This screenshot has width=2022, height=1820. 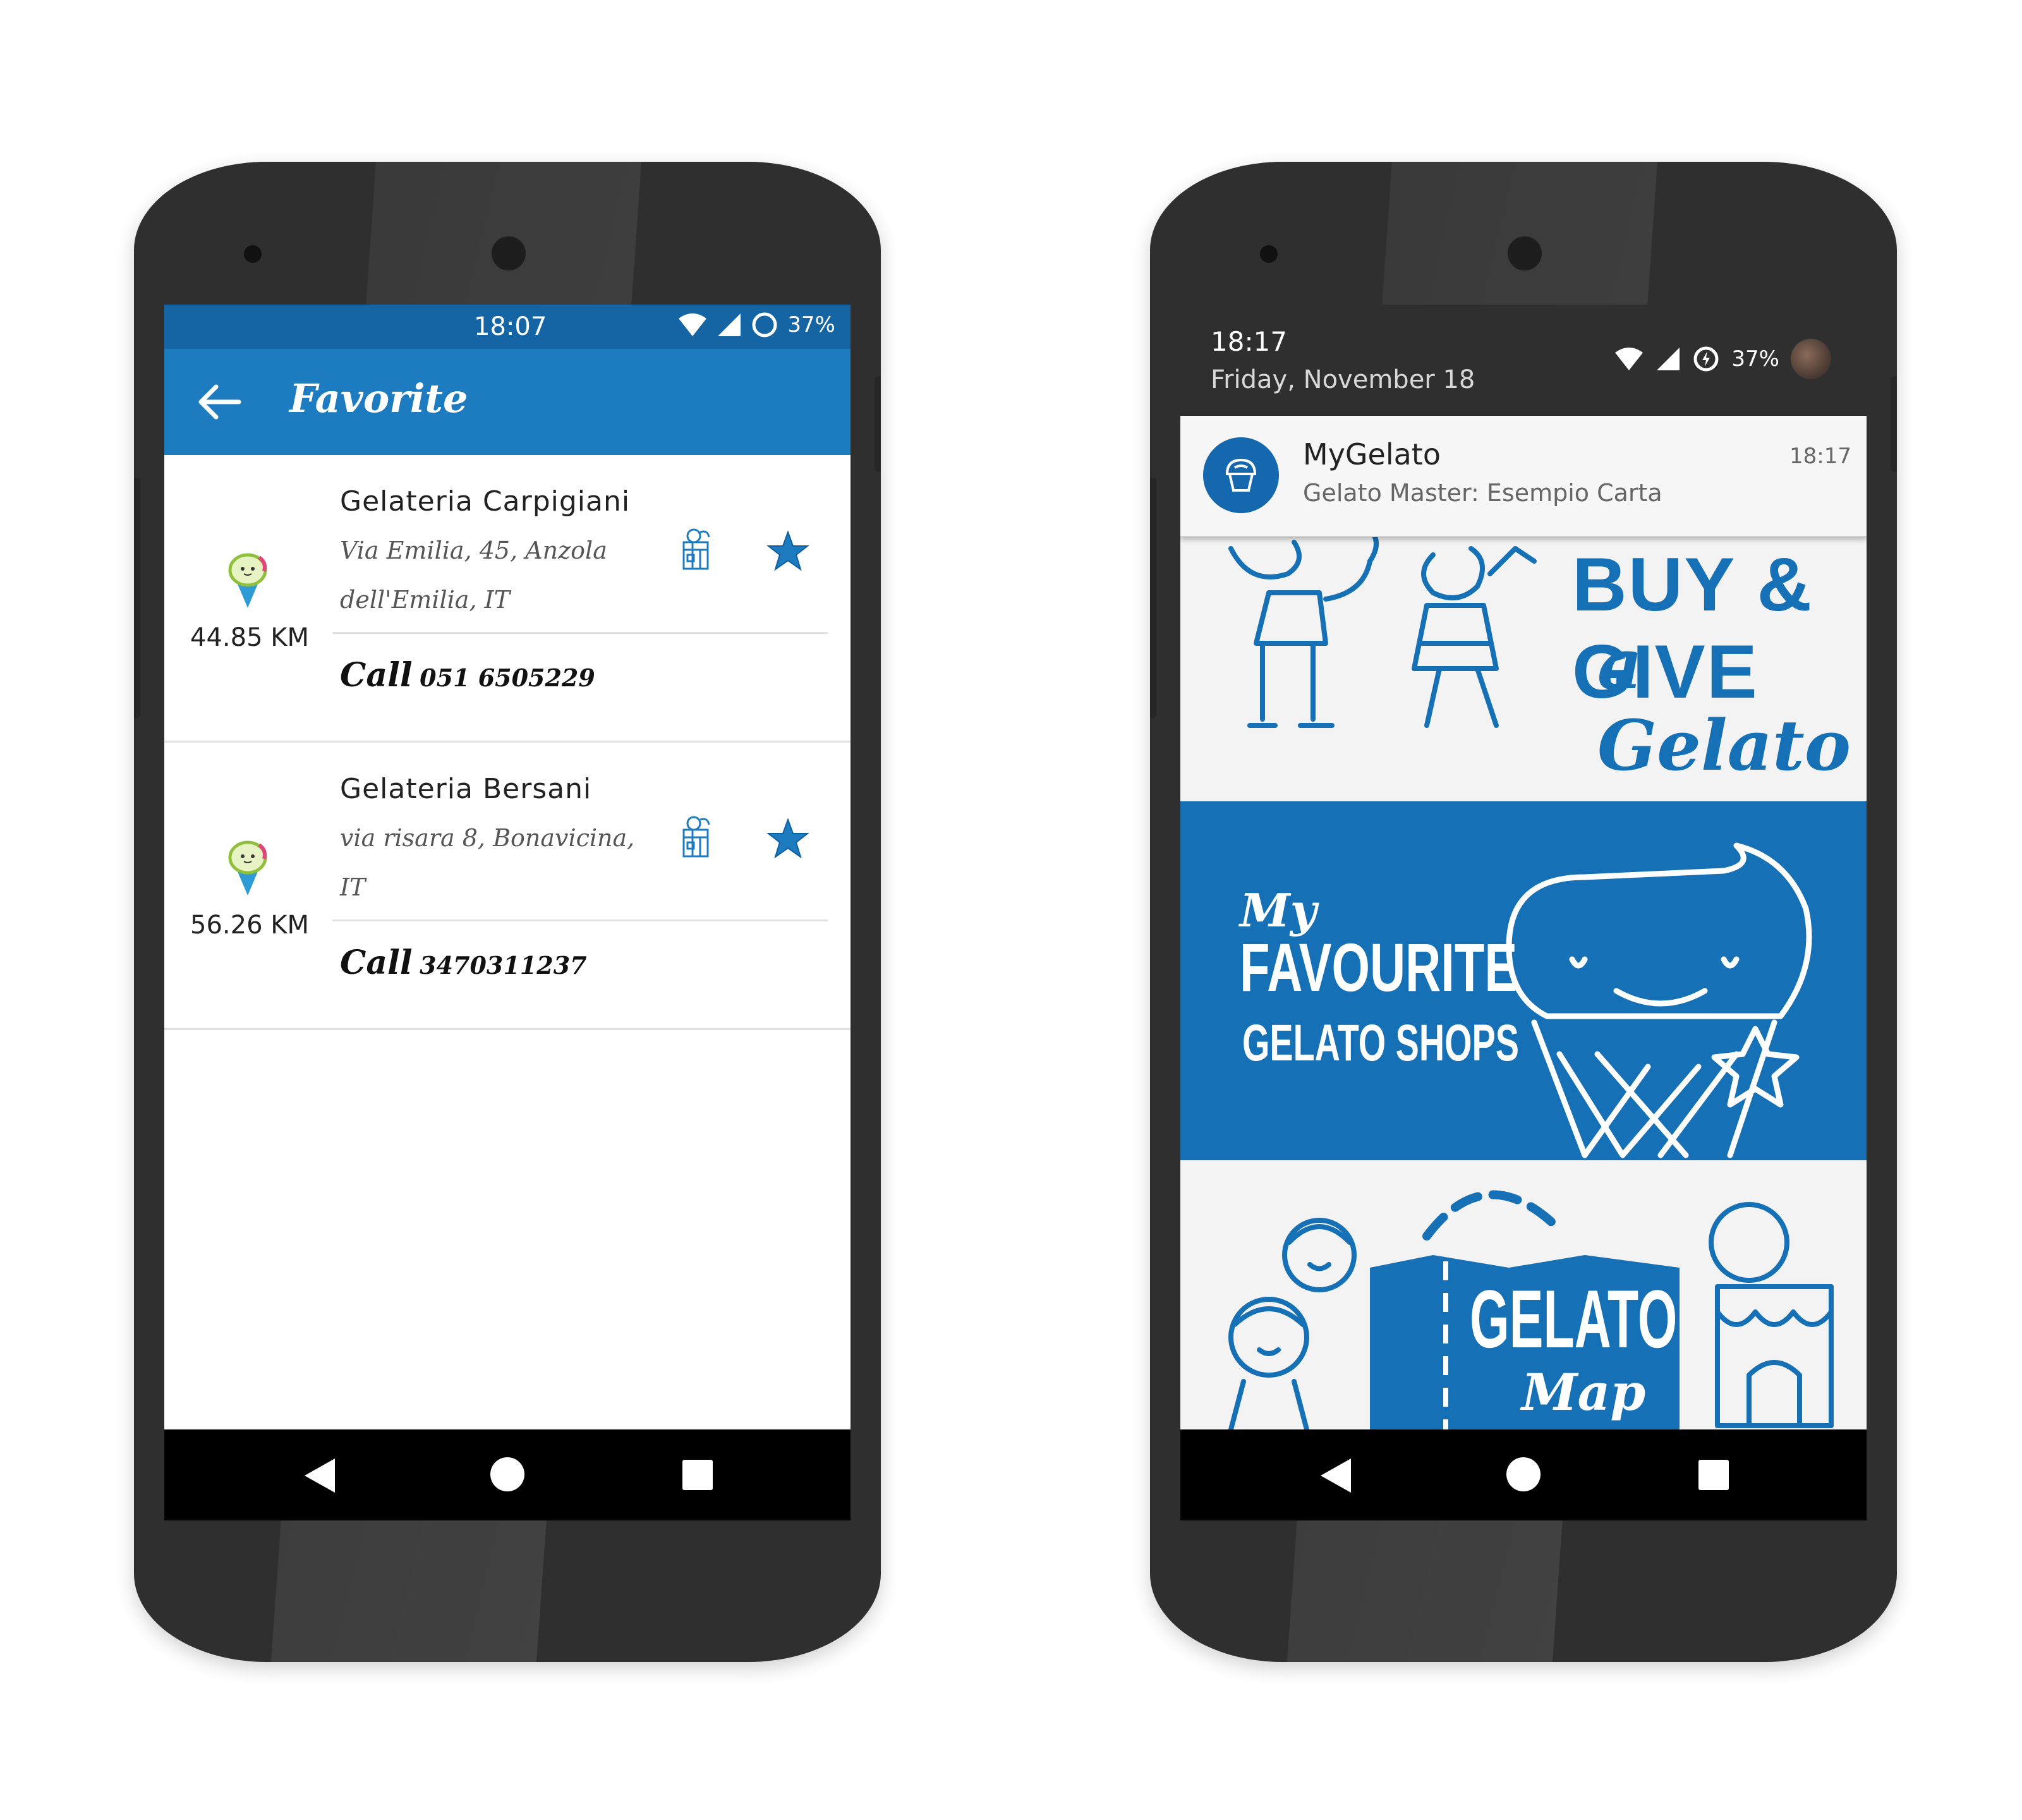 What do you see at coordinates (764, 324) in the screenshot?
I see `sync-icon` at bounding box center [764, 324].